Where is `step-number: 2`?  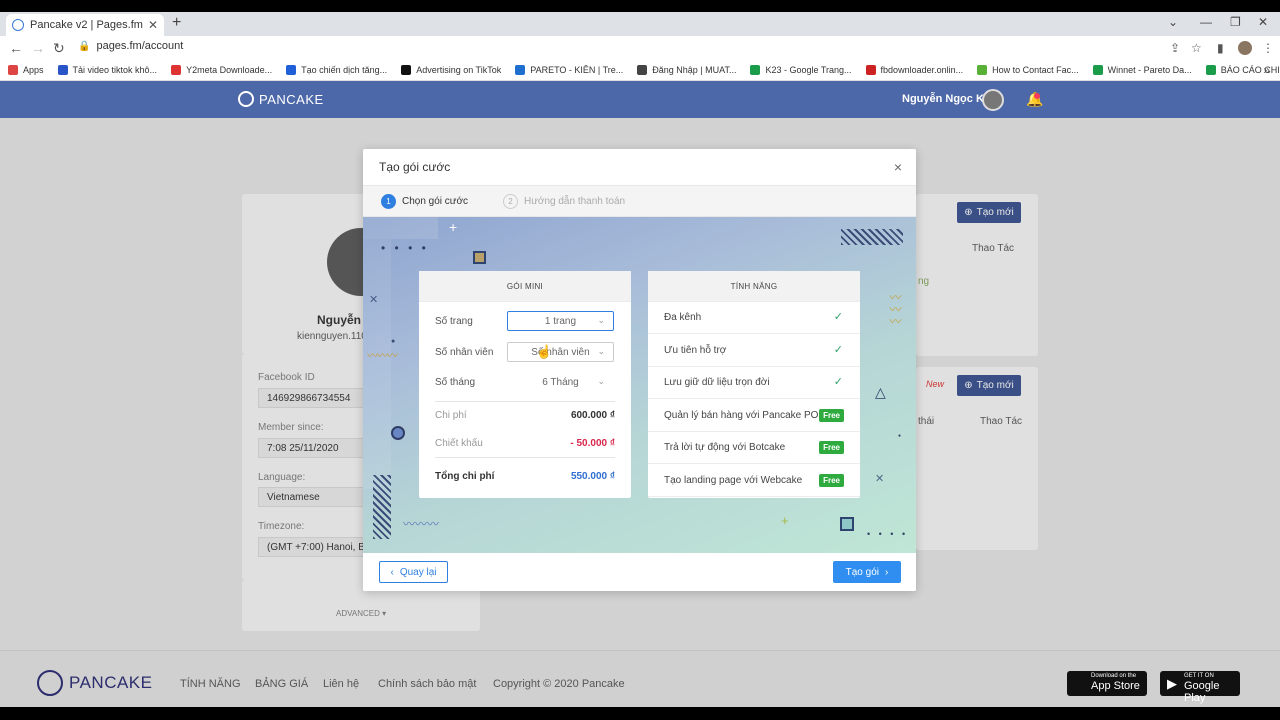
step-number: 2 is located at coordinates (510, 201).